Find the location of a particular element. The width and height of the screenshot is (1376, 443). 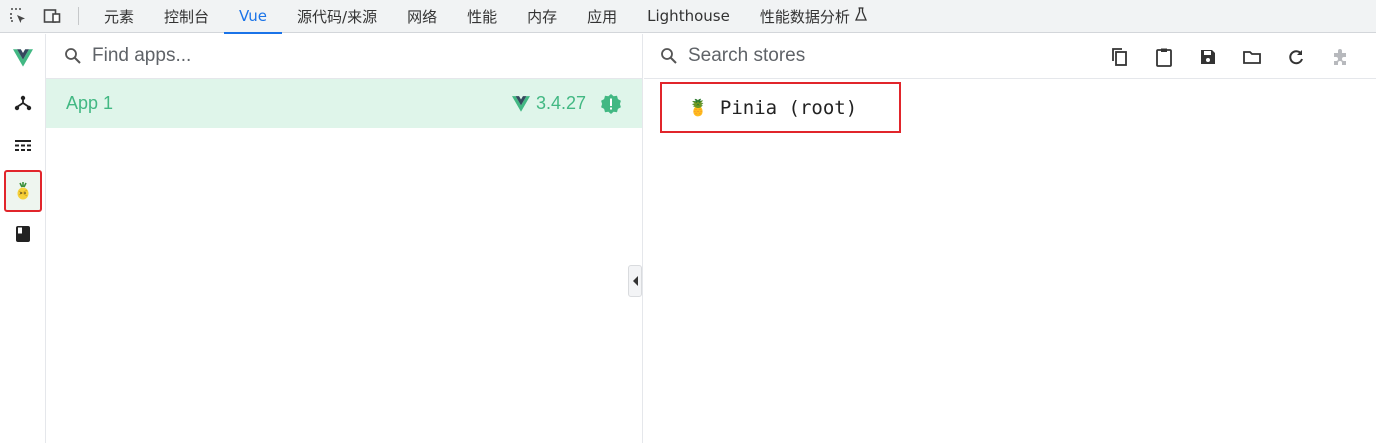

flask-icon is located at coordinates (860, 16).